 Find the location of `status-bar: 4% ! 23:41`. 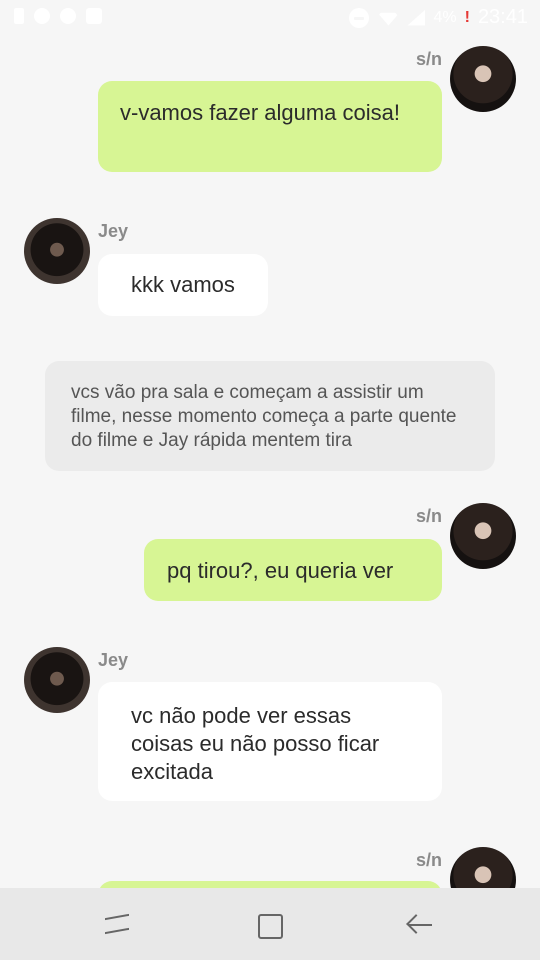

status-bar: 4% ! 23:41 is located at coordinates (270, 18).